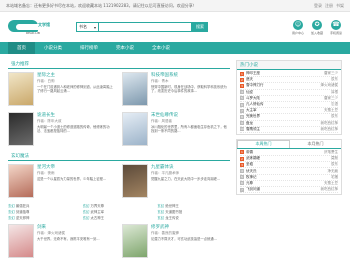  Describe the element at coordinates (242, 79) in the screenshot. I see `rank-number: 2` at that location.